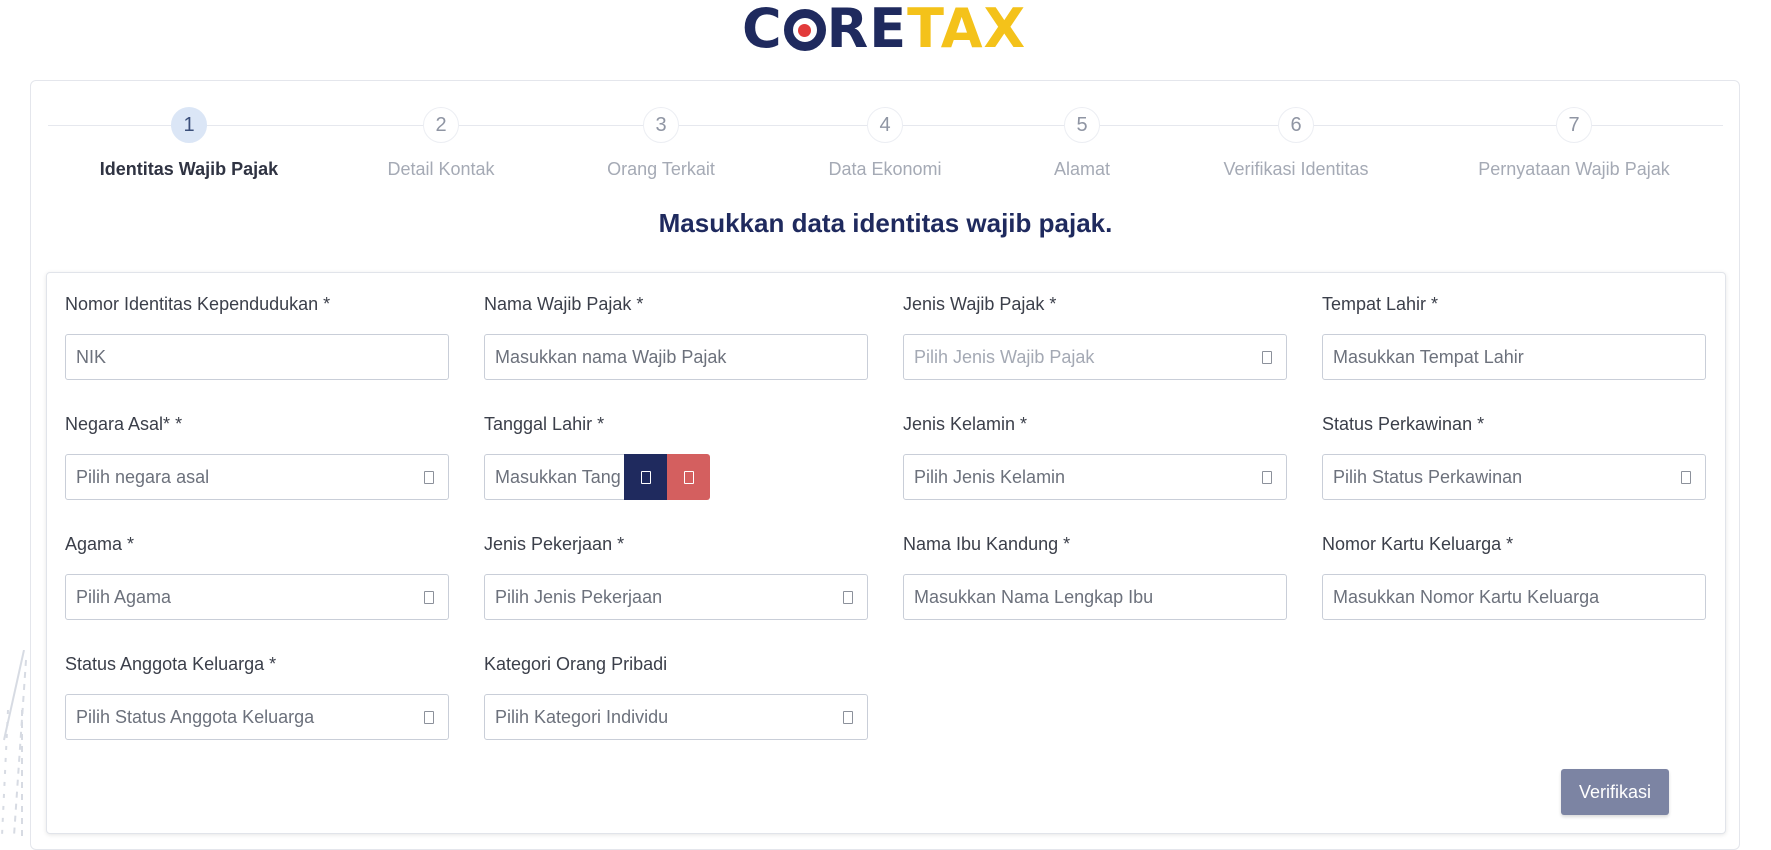 This screenshot has height=850, width=1771. I want to click on jenis-wp-label: Jenis Wajib Pajak *, so click(980, 304).